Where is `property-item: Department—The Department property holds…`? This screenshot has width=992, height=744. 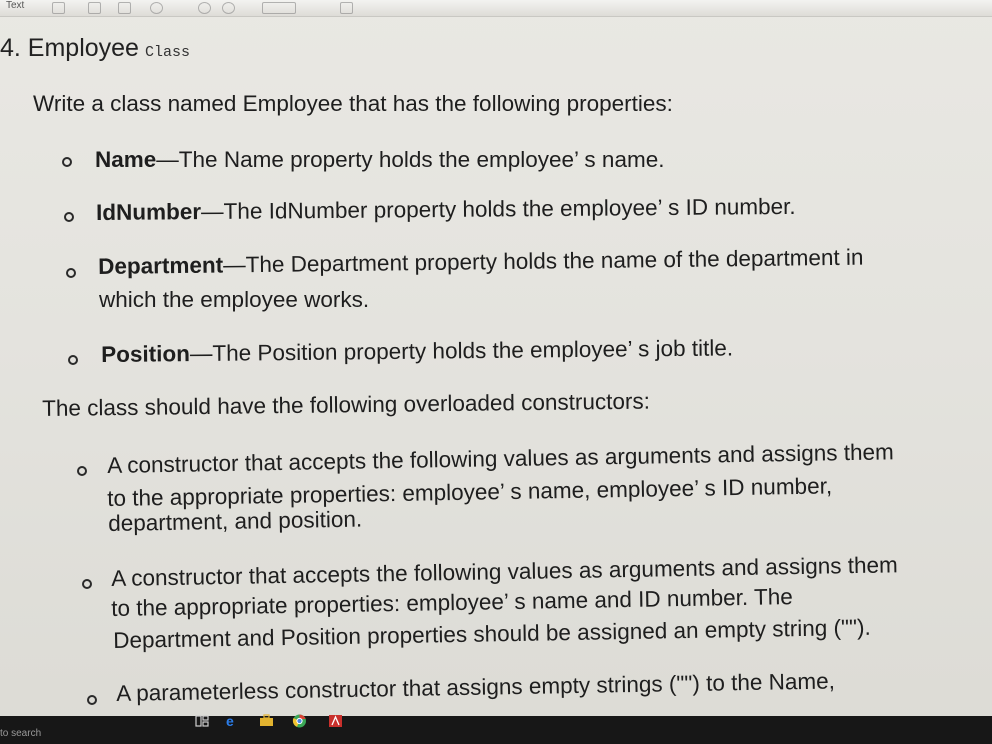 property-item: Department—The Department property holds… is located at coordinates (481, 262).